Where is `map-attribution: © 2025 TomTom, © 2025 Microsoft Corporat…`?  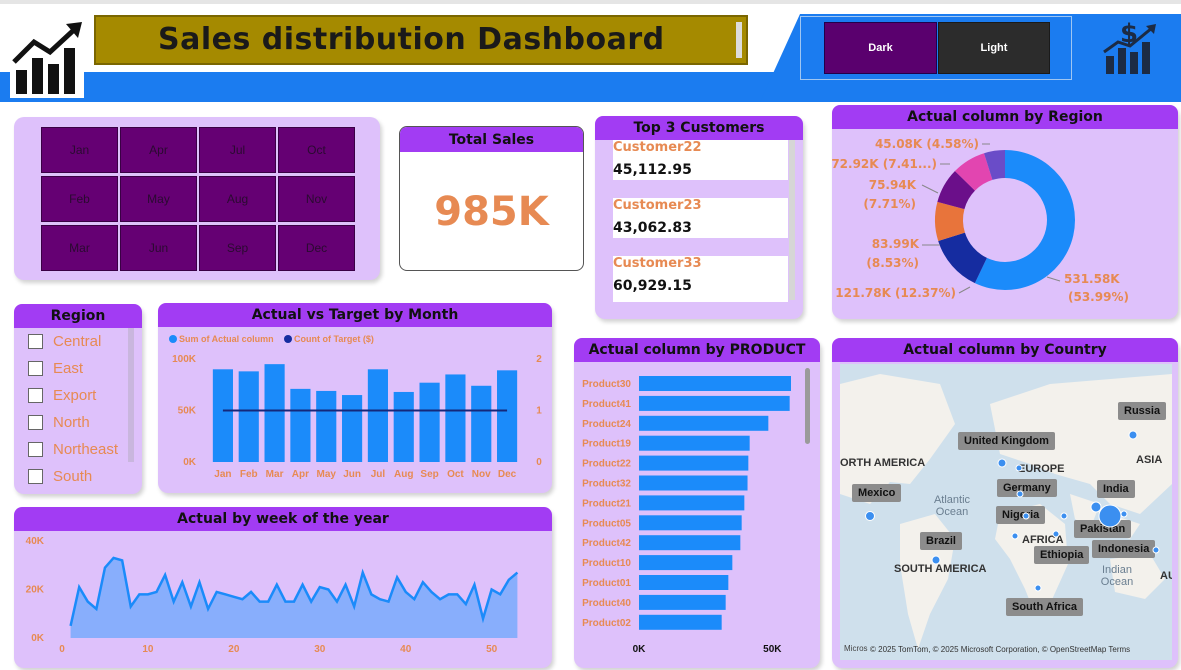
map-attribution: © 2025 TomTom, © 2025 Microsoft Corporat… is located at coordinates (1000, 649).